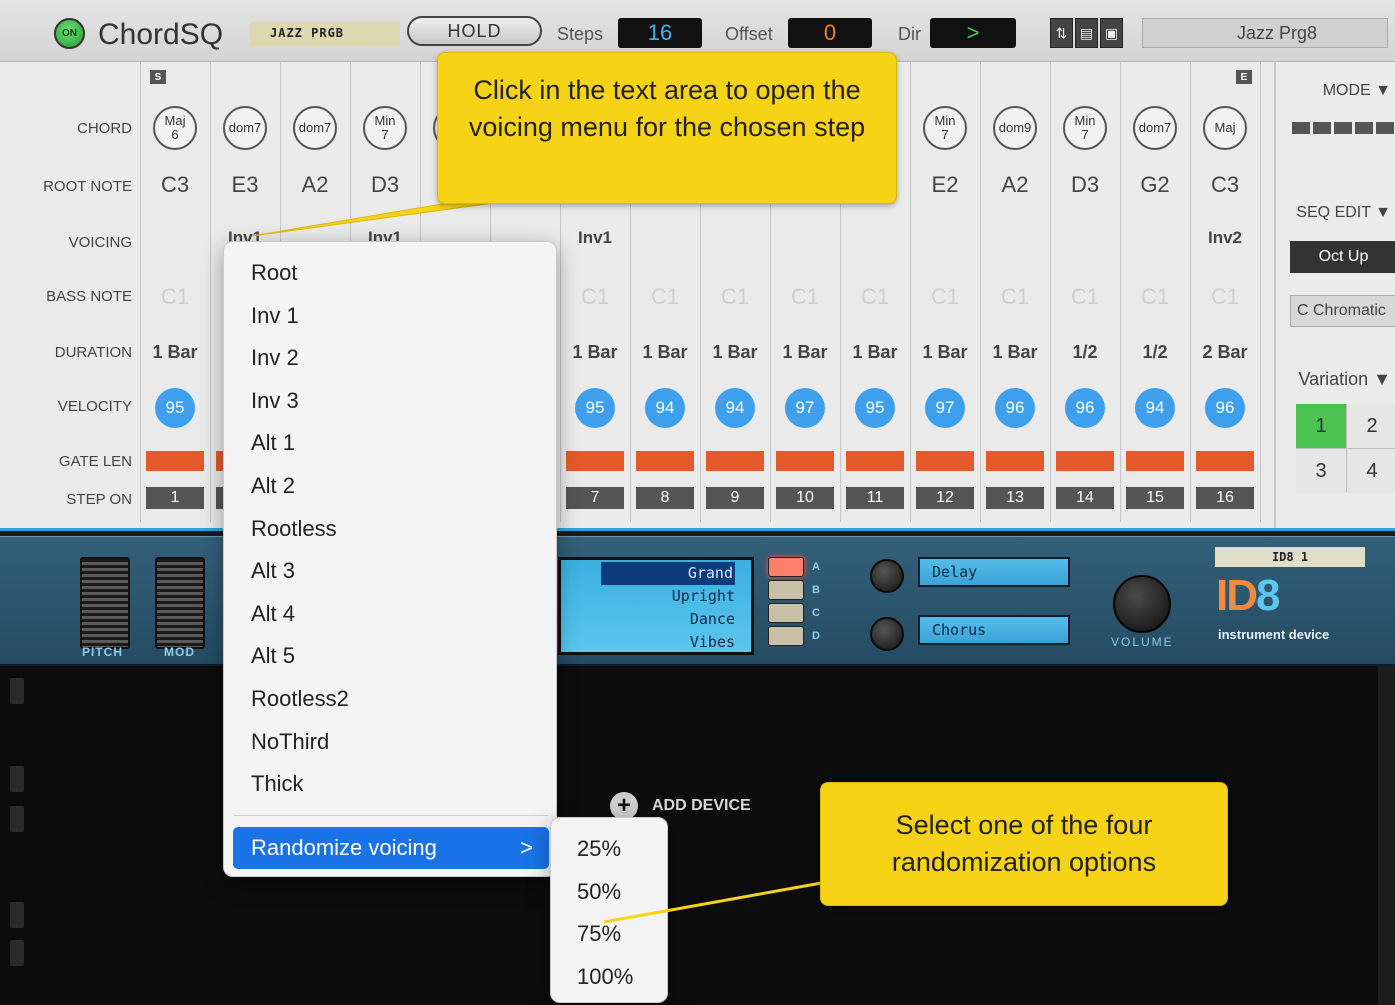 This screenshot has width=1395, height=1005. Describe the element at coordinates (1015, 498) in the screenshot. I see `step-on-button-13: 13` at that location.